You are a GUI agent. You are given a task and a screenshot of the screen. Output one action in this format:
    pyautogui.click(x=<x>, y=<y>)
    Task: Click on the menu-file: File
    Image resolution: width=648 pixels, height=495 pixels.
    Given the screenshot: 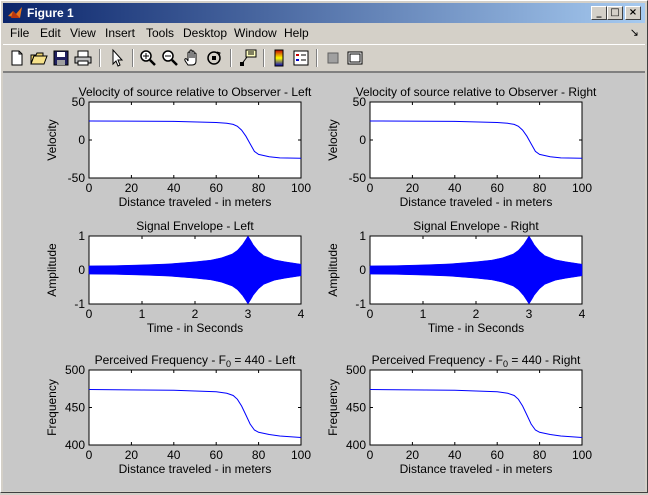 What is the action you would take?
    pyautogui.click(x=19, y=33)
    